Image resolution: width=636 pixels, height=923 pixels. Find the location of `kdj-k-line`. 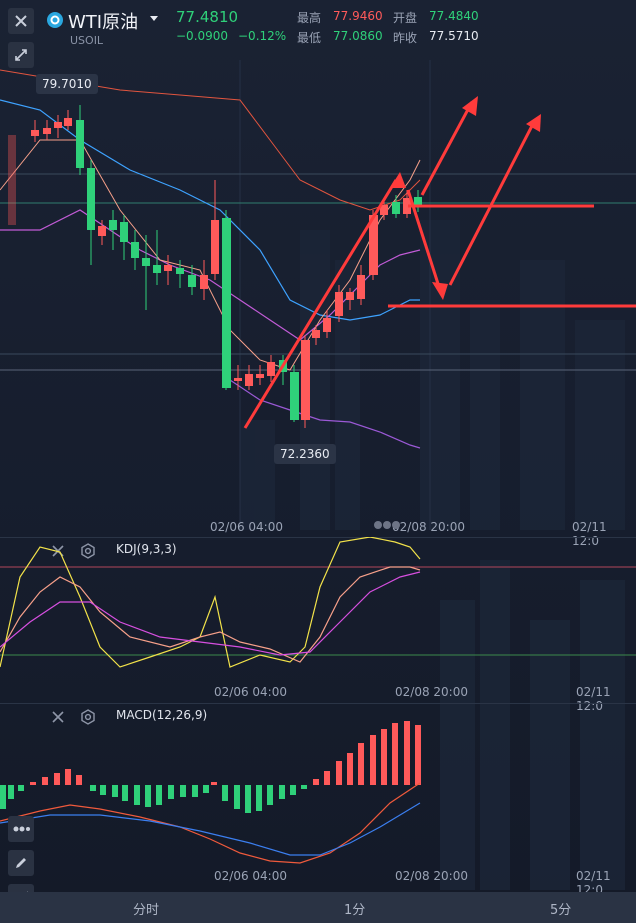

kdj-k-line is located at coordinates (210, 614).